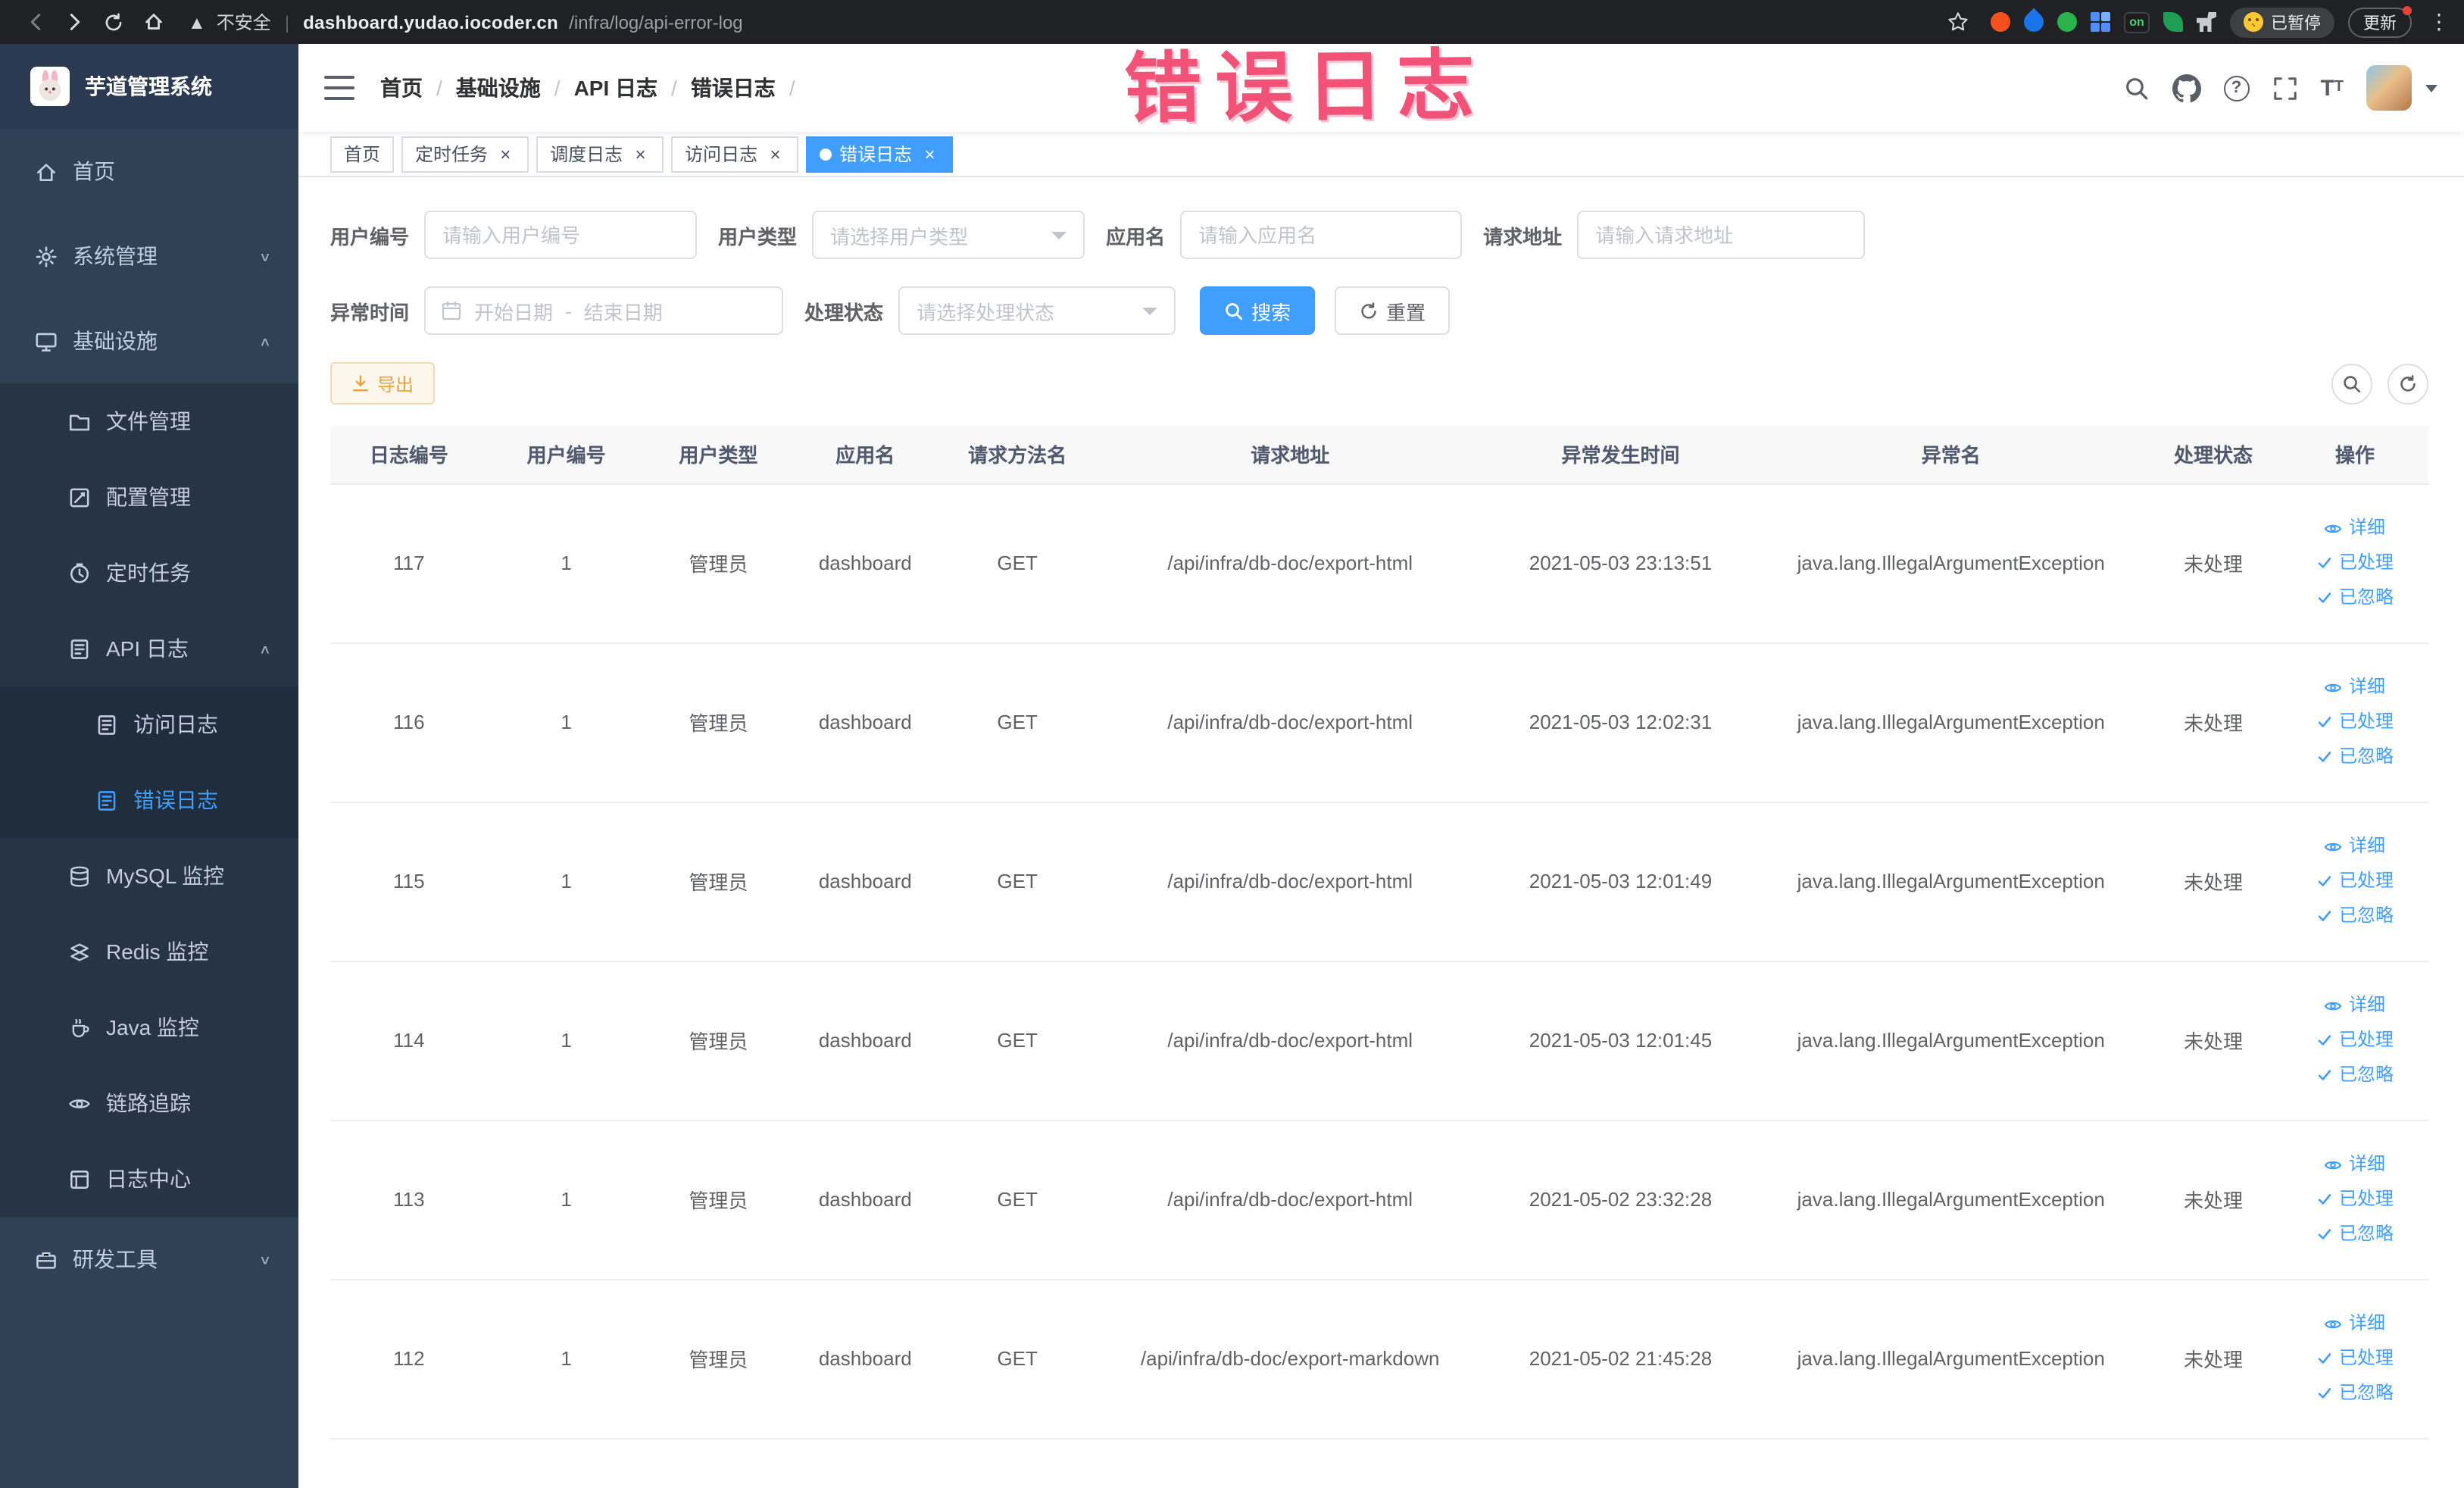  What do you see at coordinates (948, 235) in the screenshot?
I see `user-type-select: 请选择用户类型` at bounding box center [948, 235].